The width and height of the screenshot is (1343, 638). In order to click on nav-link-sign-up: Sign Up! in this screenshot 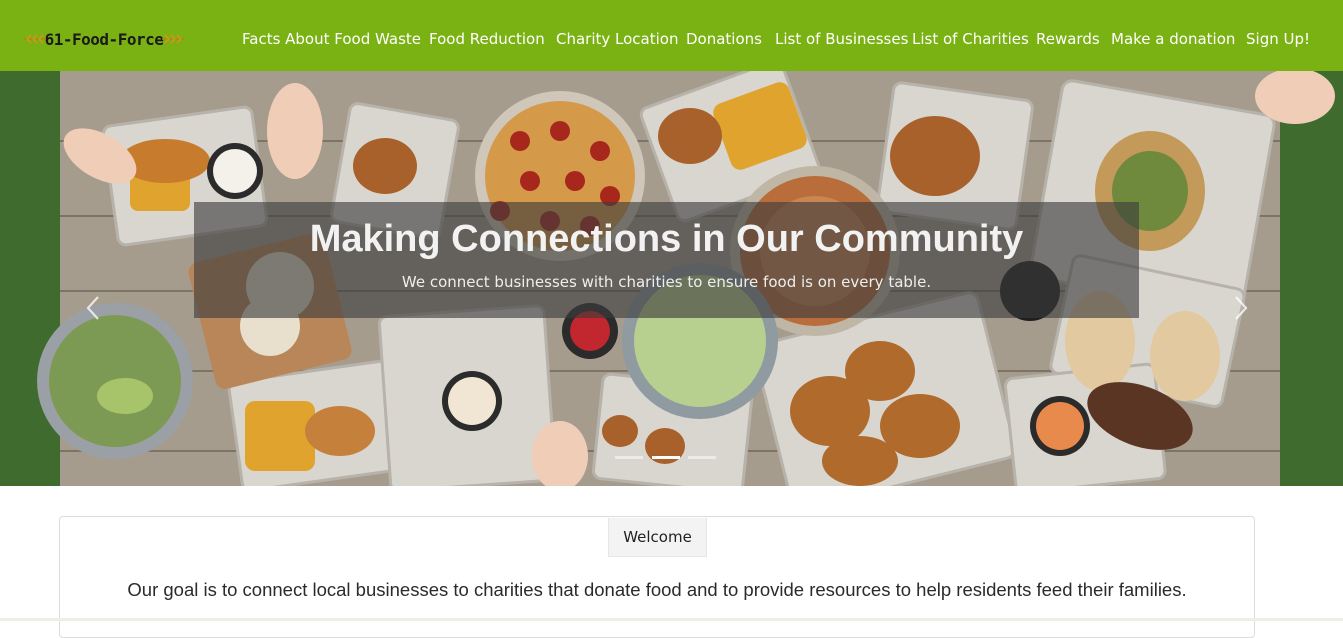, I will do `click(1278, 39)`.